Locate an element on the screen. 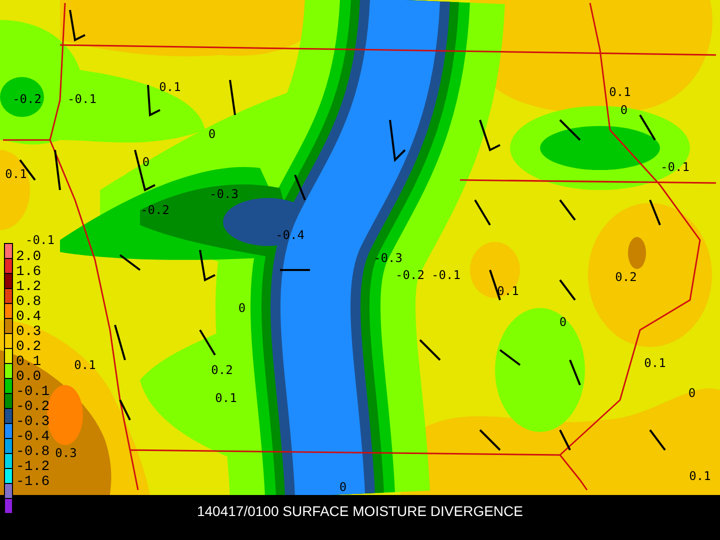 This screenshot has width=720, height=540. legend-label: 1.6 is located at coordinates (29, 272).